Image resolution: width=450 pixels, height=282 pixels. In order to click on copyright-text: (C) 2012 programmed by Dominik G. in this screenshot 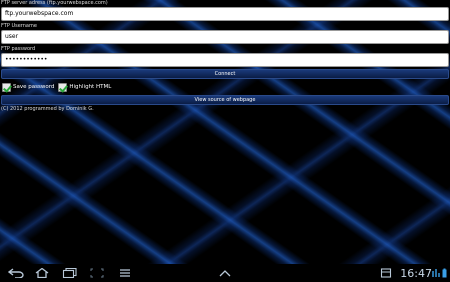, I will do `click(47, 109)`.